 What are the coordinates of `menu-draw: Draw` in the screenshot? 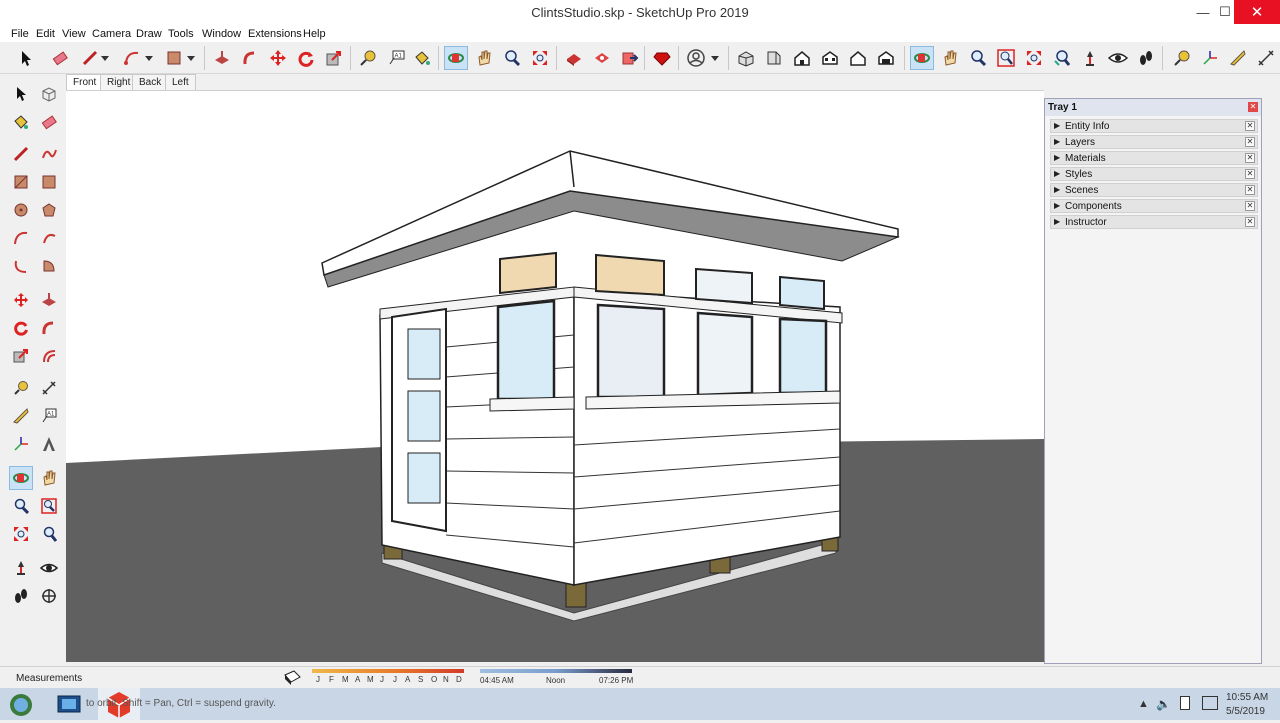 It's located at (149, 34).